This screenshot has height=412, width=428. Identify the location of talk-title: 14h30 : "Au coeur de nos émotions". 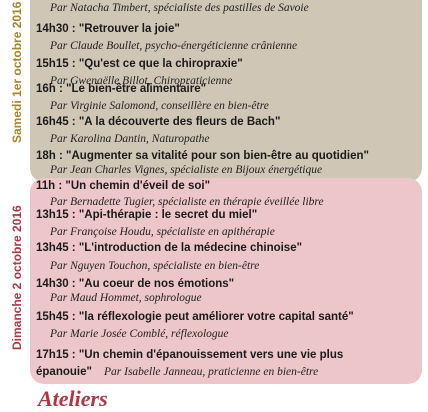
(135, 284).